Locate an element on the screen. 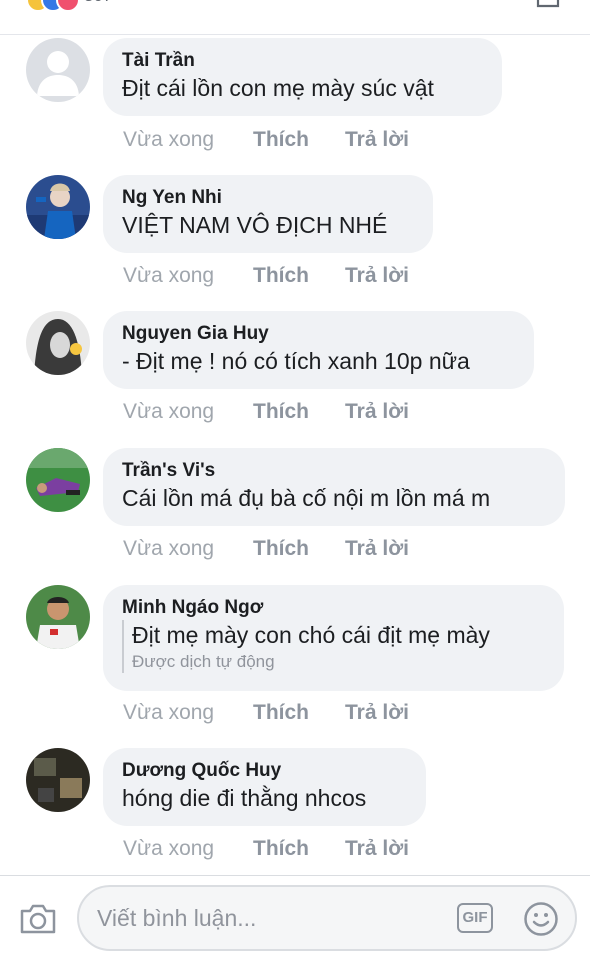 The height and width of the screenshot is (961, 590). commenter-name: Nguyen Gia Huy is located at coordinates (318, 334).